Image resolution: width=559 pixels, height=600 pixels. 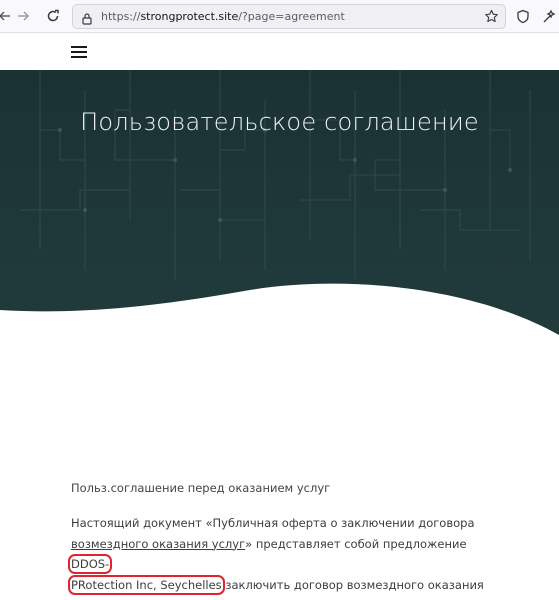 I want to click on forward-arrow-icon, so click(x=23, y=16).